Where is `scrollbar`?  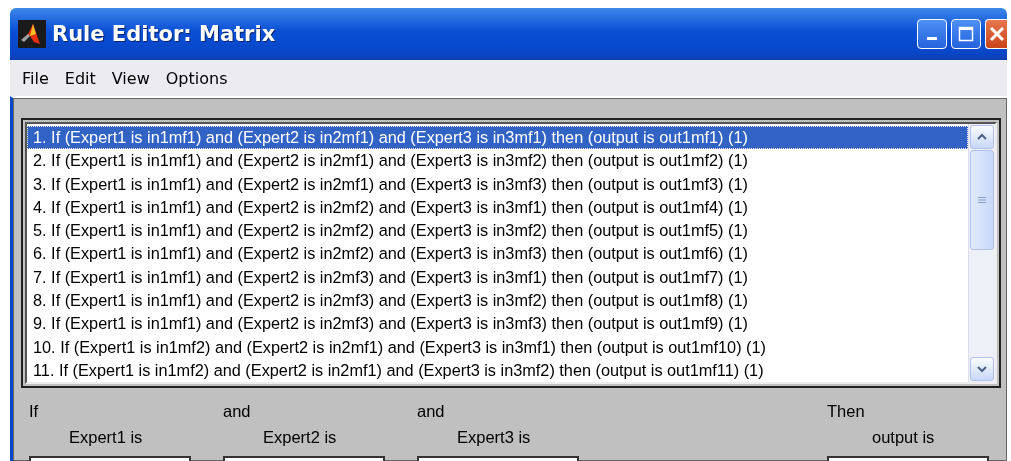 scrollbar is located at coordinates (981, 253).